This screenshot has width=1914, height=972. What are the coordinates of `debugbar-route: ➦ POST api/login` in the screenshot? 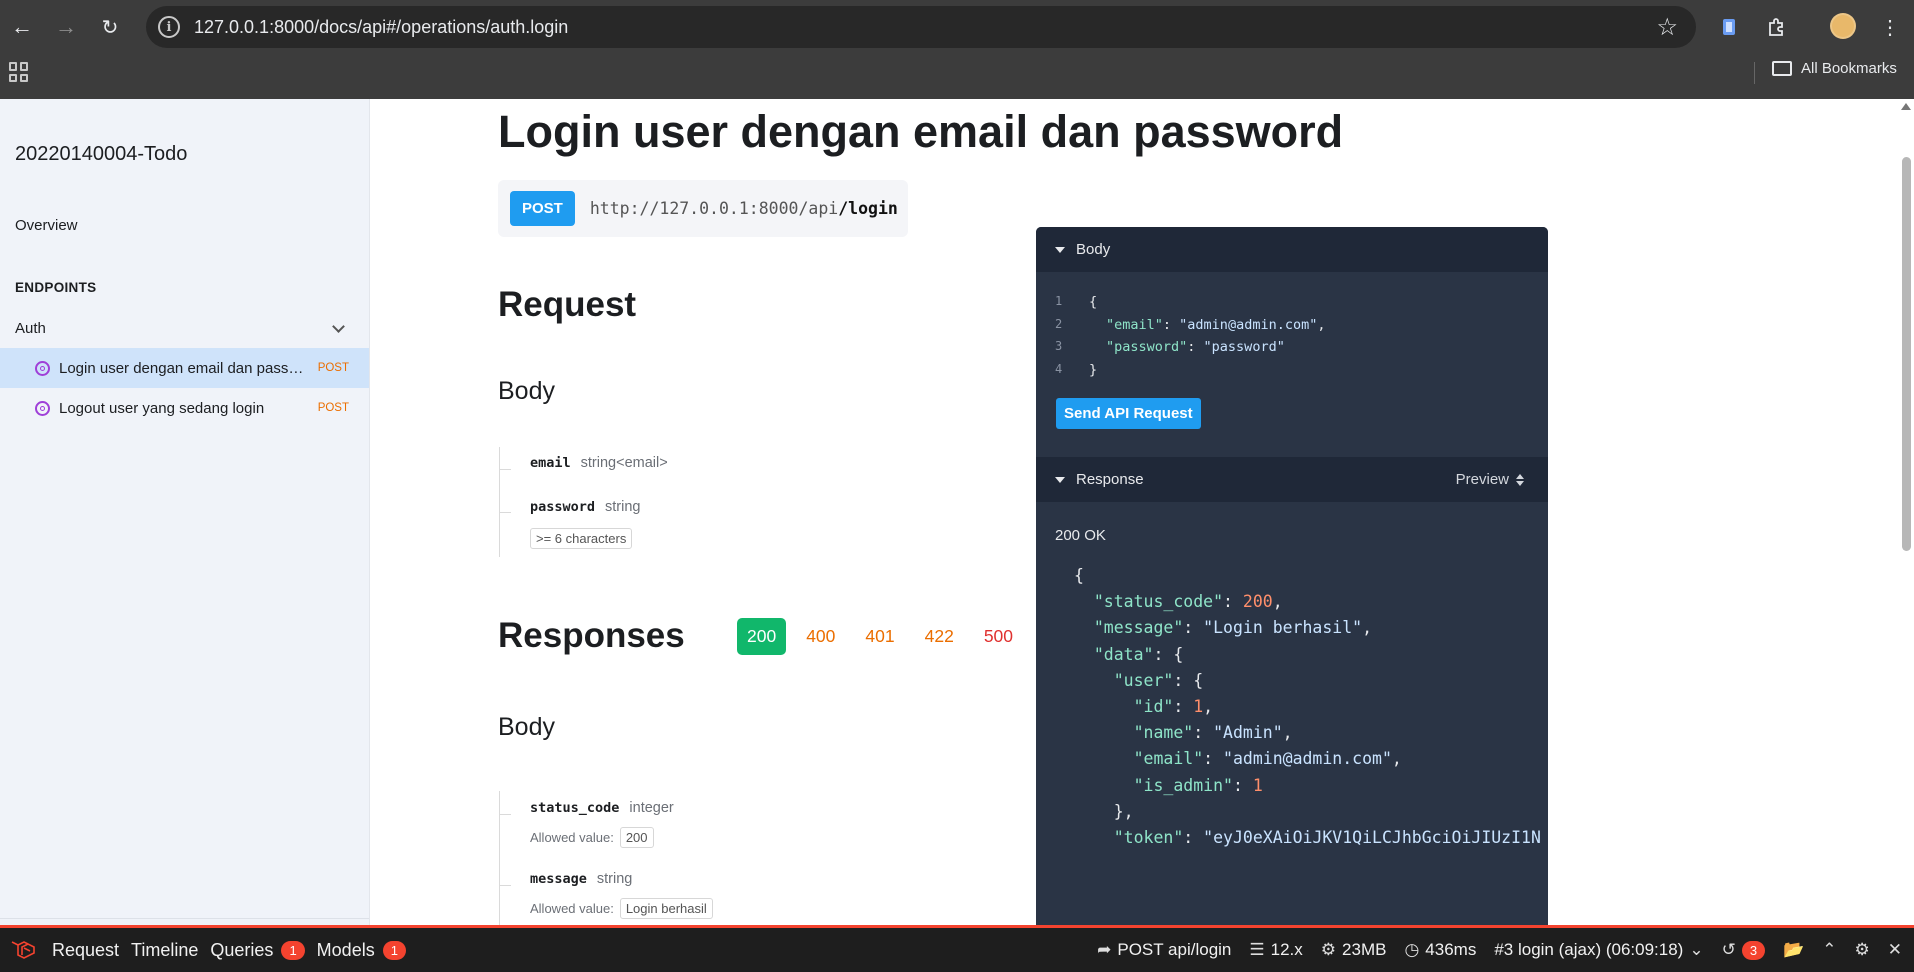 It's located at (1164, 950).